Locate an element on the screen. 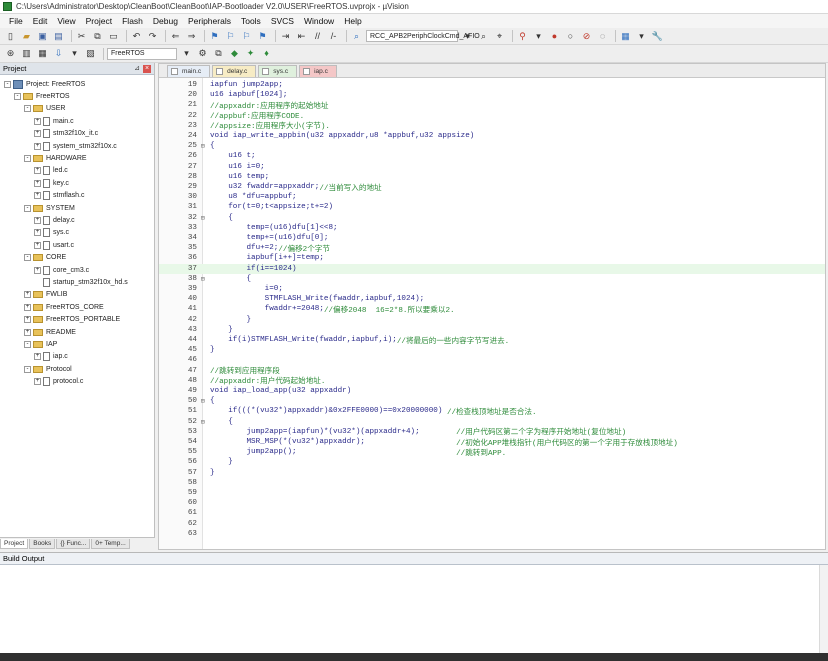 This screenshot has width=828, height=661. menu-window: Window is located at coordinates (319, 21).